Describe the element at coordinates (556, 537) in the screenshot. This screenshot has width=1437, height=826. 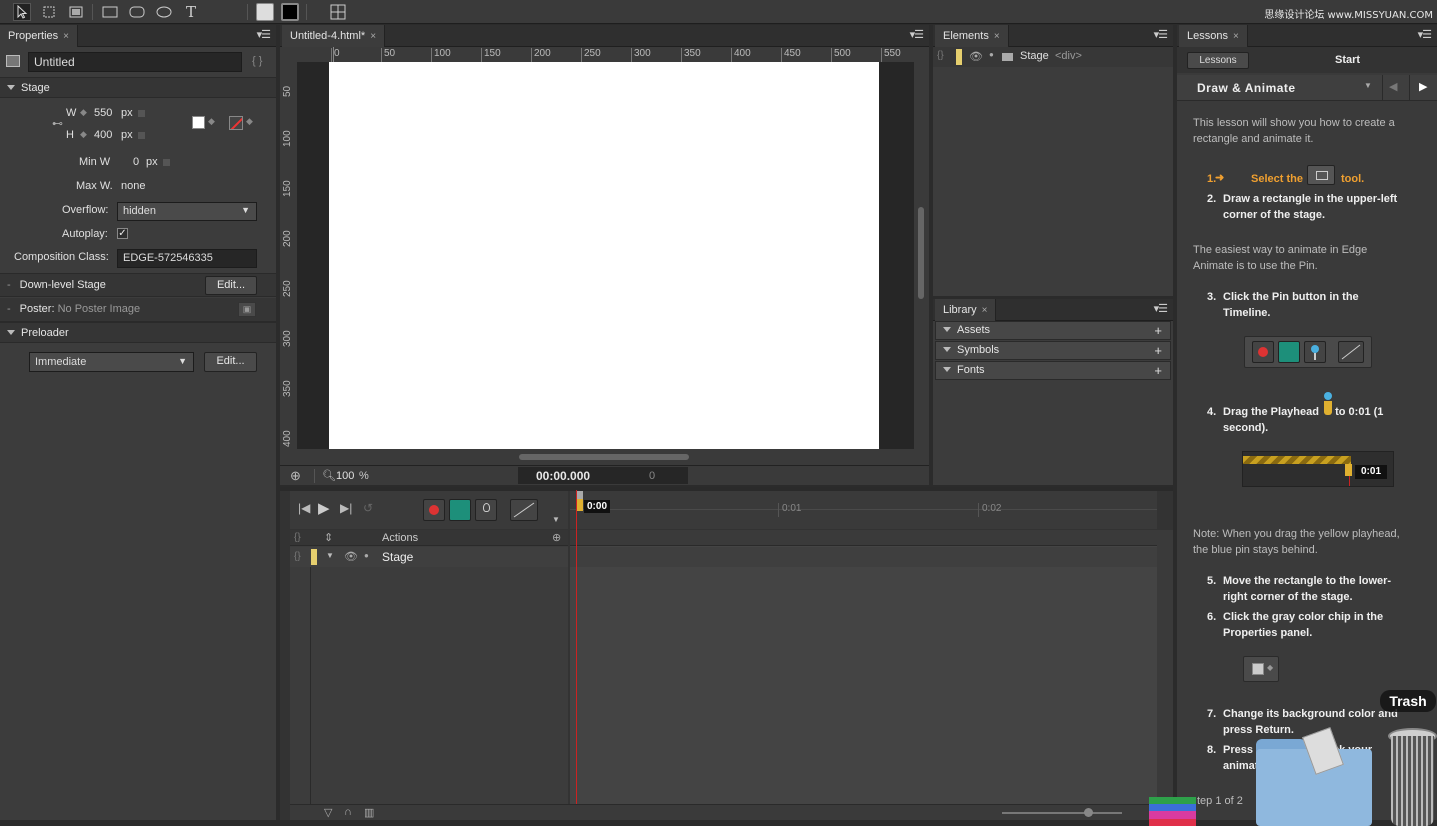
I see `add-action-icon: ⊕` at that location.